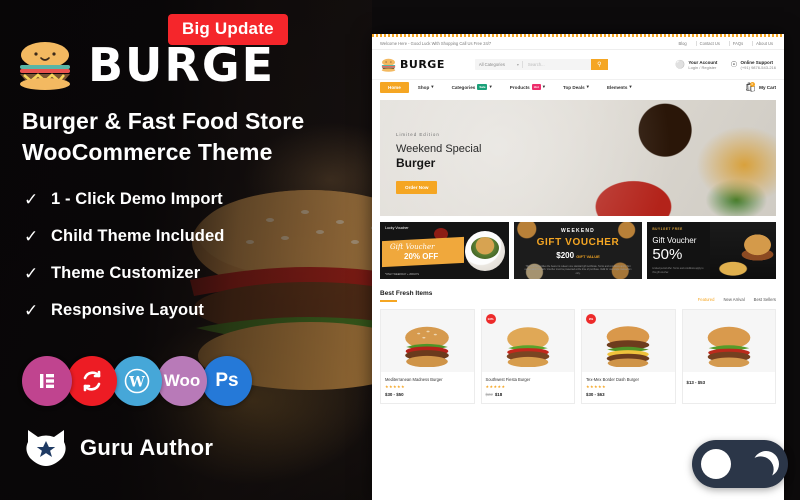 The width and height of the screenshot is (800, 500). I want to click on user-icon: ⚪, so click(680, 64).